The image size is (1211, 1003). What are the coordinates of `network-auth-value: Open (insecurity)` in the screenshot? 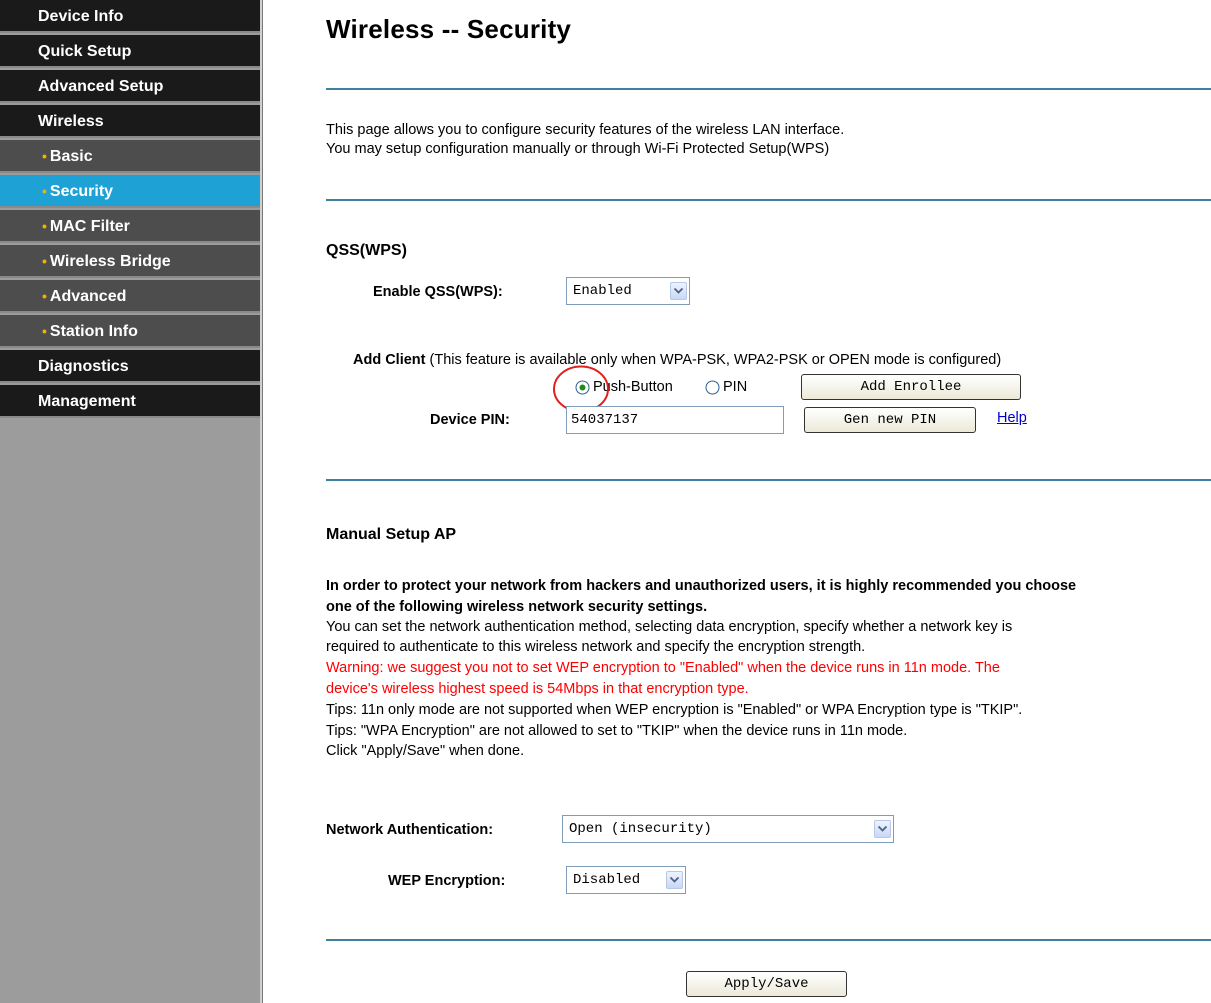 It's located at (640, 829).